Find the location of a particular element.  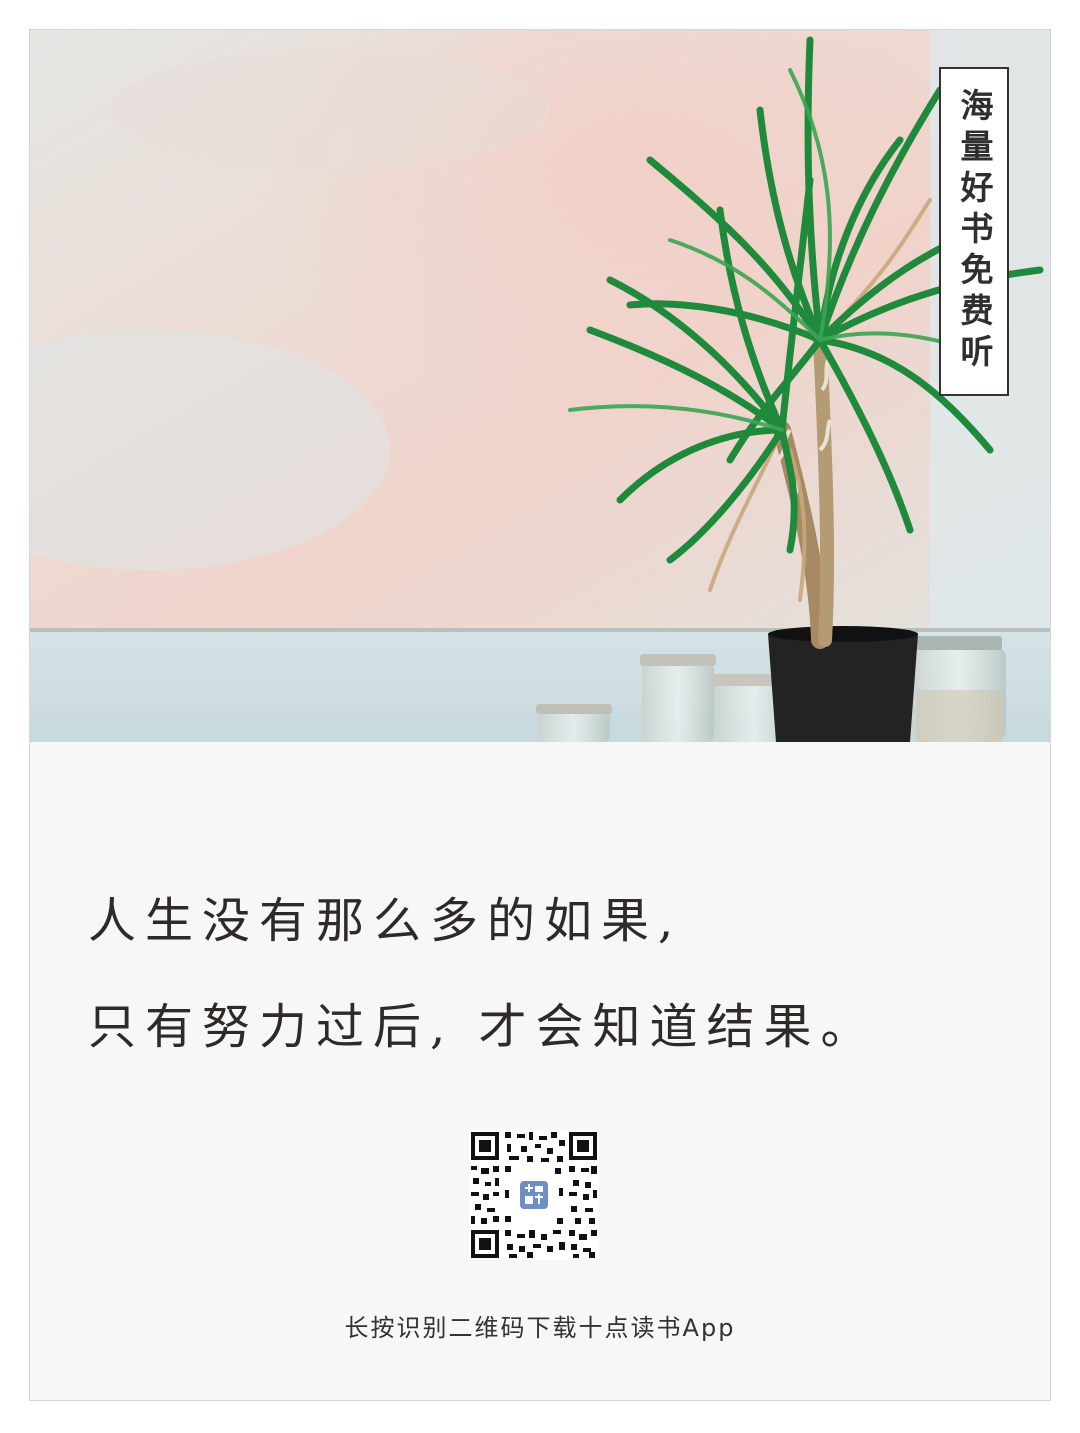

qr-finder-bottom-left is located at coordinates (485, 1244).